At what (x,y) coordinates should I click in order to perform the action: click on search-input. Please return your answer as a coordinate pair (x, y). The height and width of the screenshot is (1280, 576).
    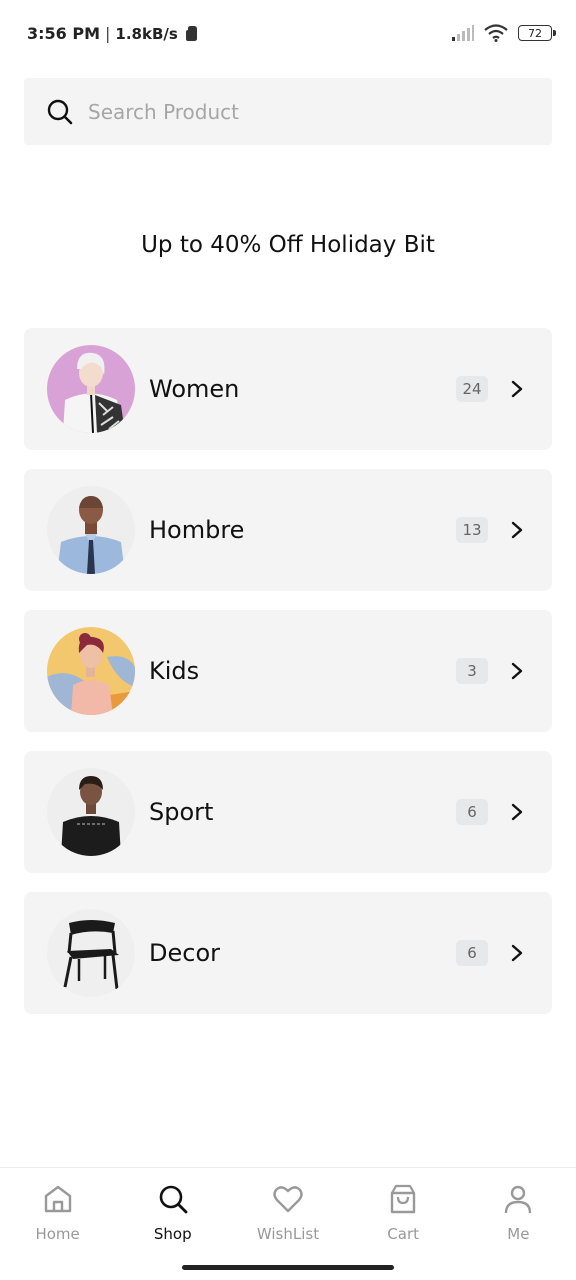
    Looking at the image, I should click on (298, 111).